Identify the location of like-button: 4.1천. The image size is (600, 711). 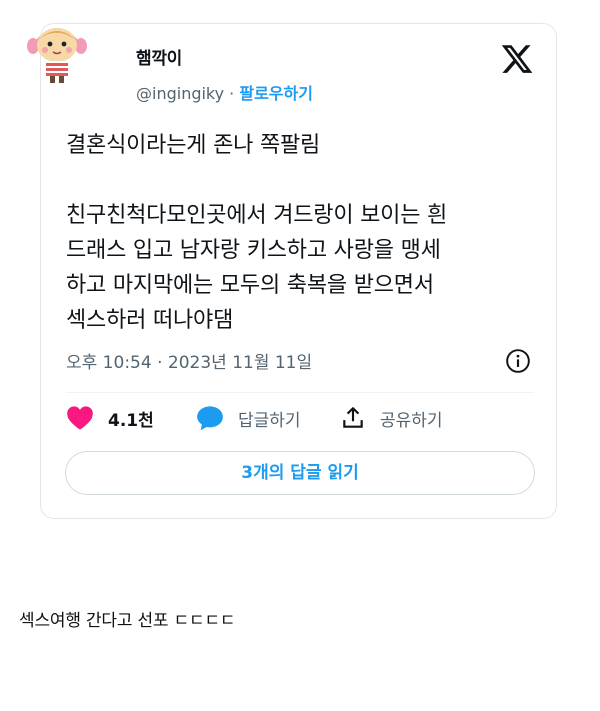
(110, 418).